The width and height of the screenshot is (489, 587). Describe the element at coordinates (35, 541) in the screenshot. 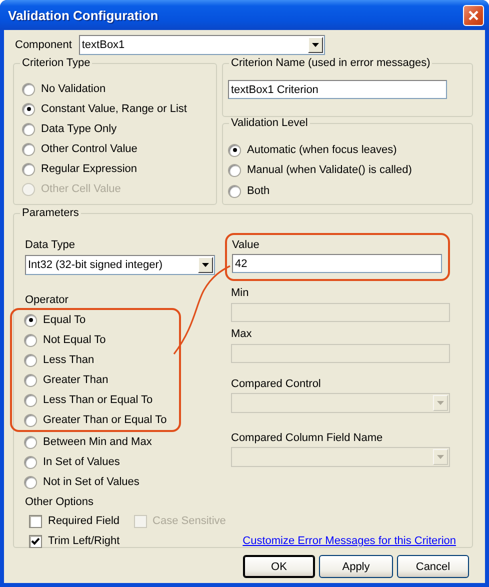

I see `checkmark-icon` at that location.